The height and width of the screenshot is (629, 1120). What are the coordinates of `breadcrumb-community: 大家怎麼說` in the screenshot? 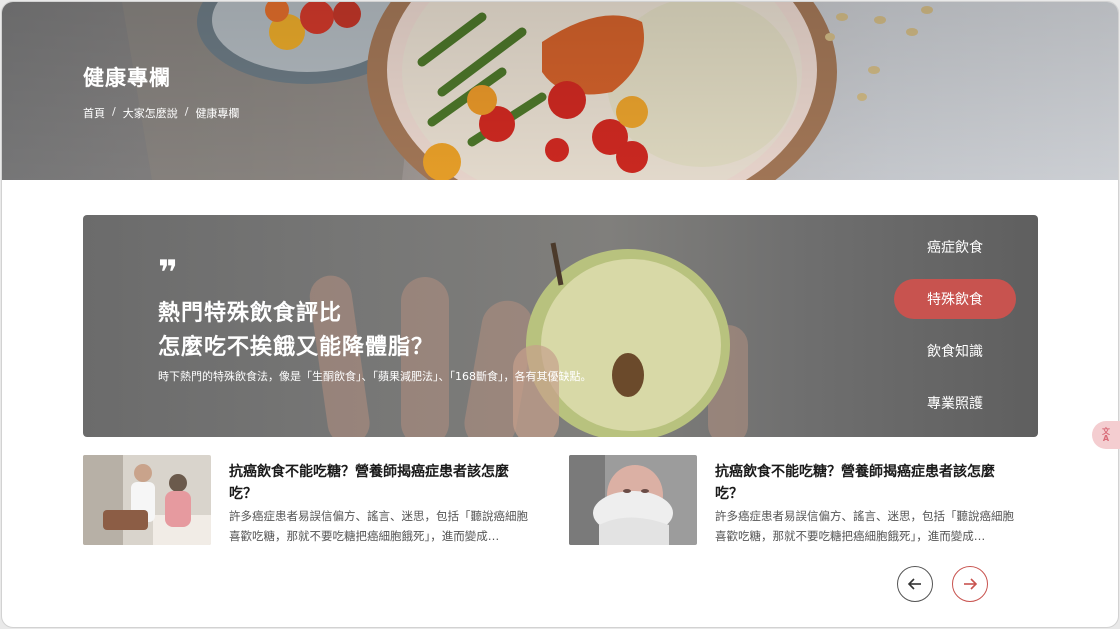 It's located at (150, 113).